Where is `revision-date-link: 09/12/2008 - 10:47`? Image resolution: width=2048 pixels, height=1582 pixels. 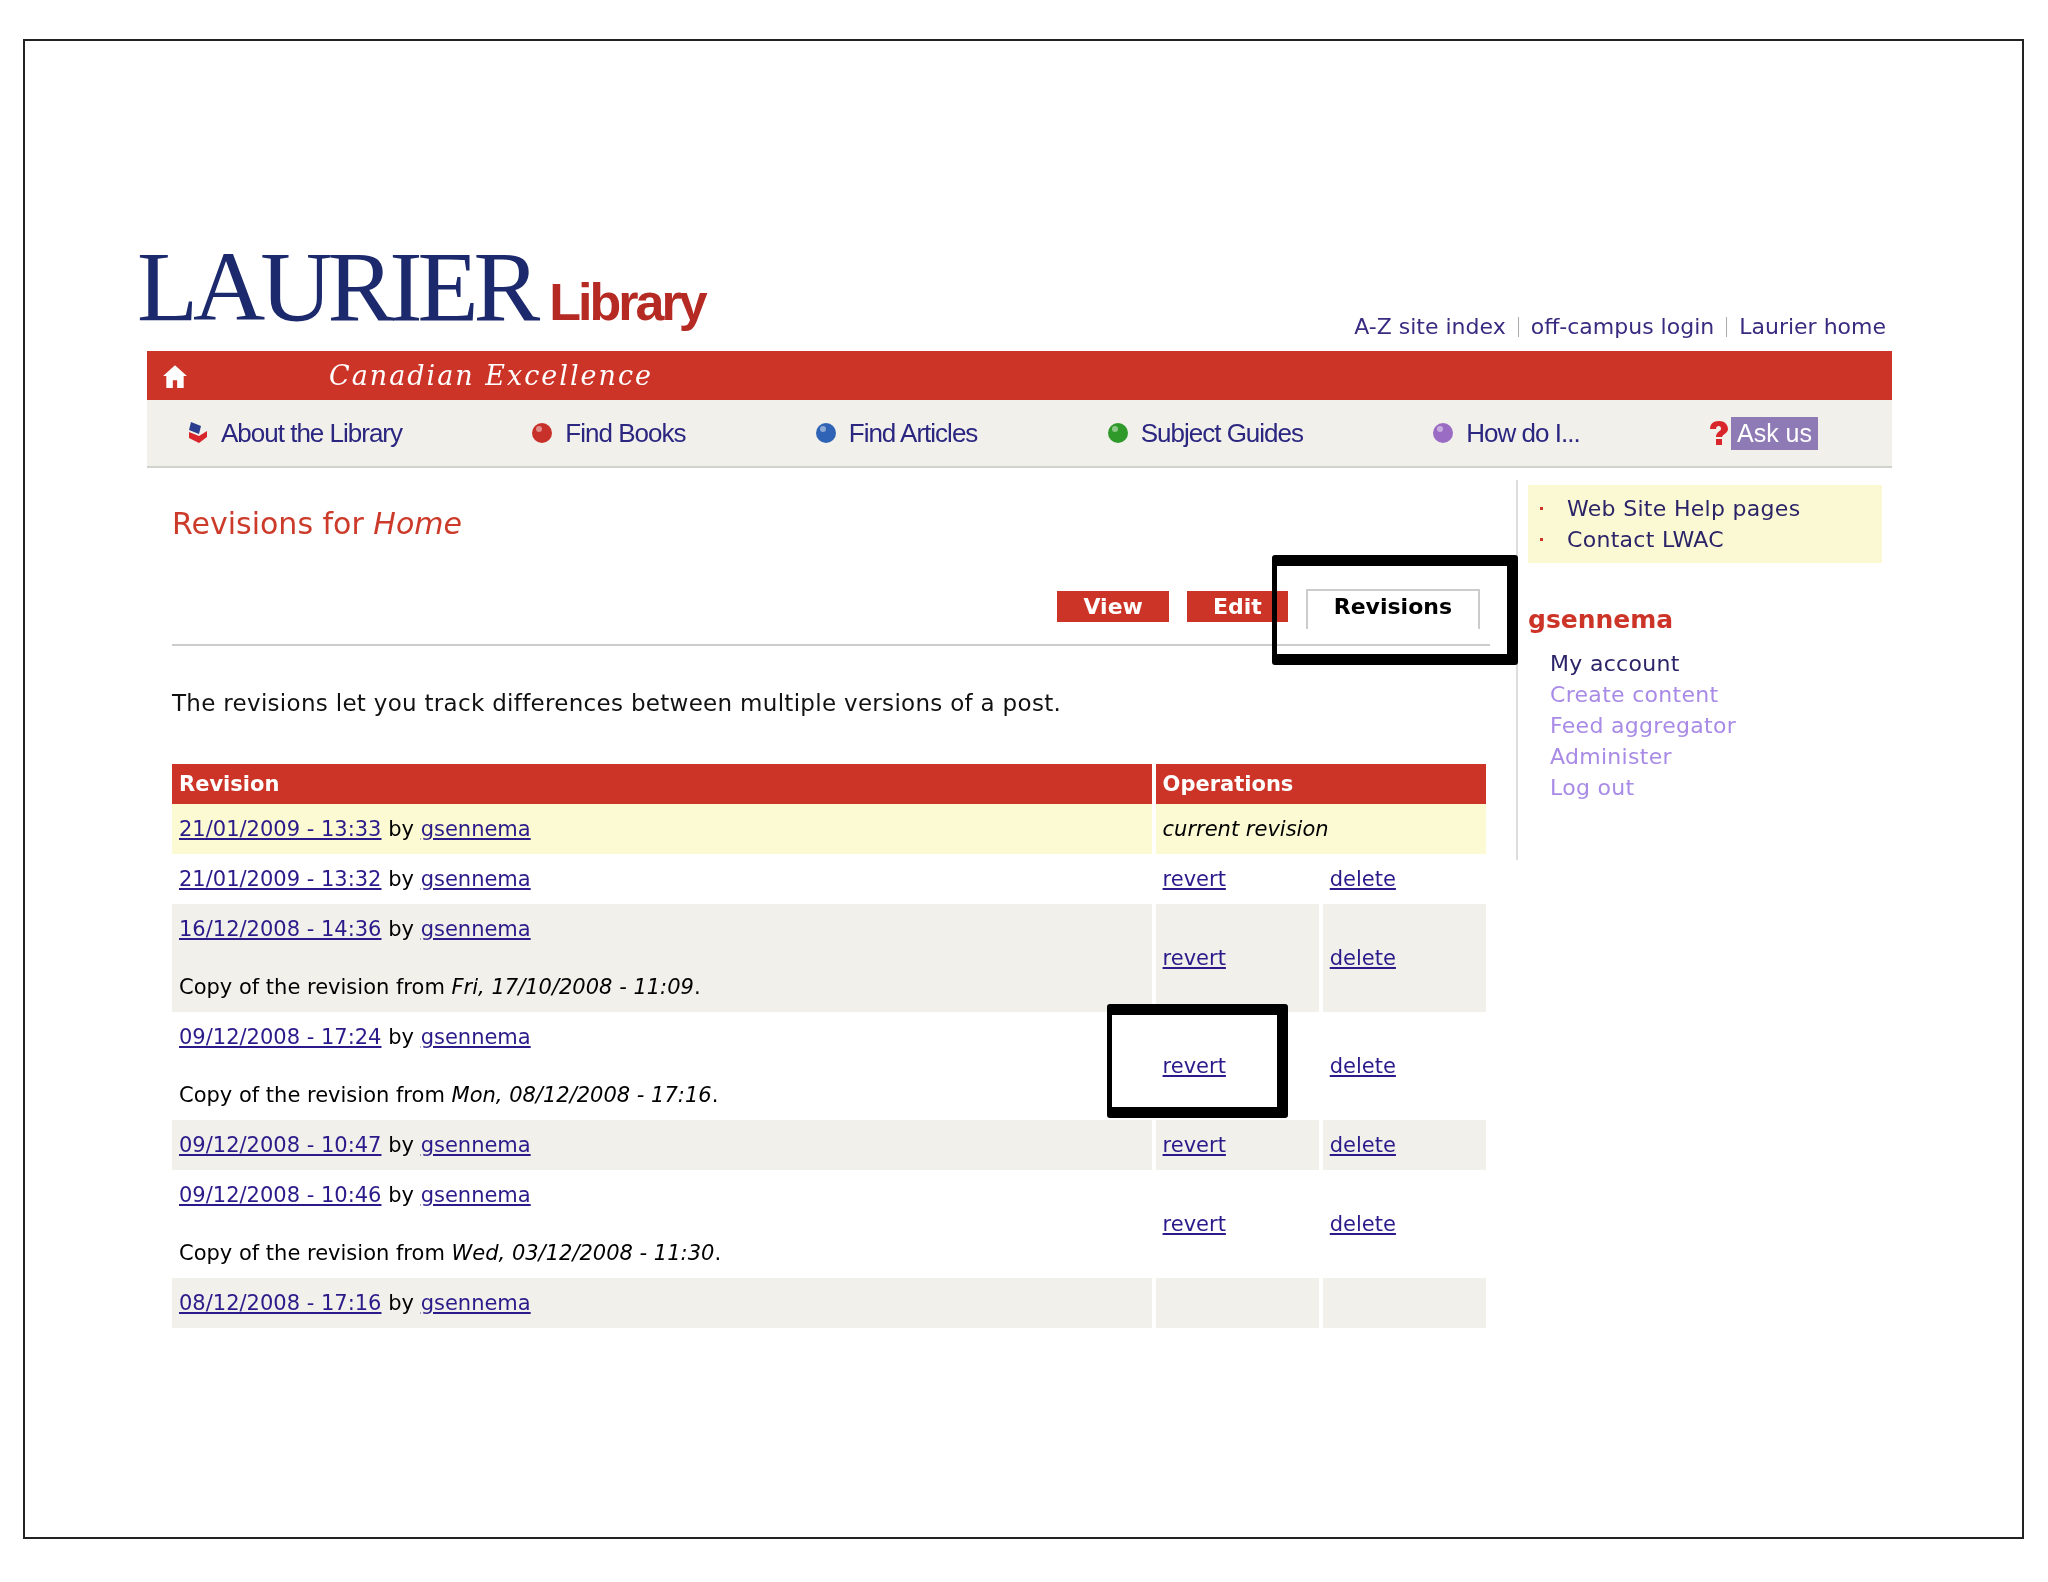
revision-date-link: 09/12/2008 - 10:47 is located at coordinates (280, 1145).